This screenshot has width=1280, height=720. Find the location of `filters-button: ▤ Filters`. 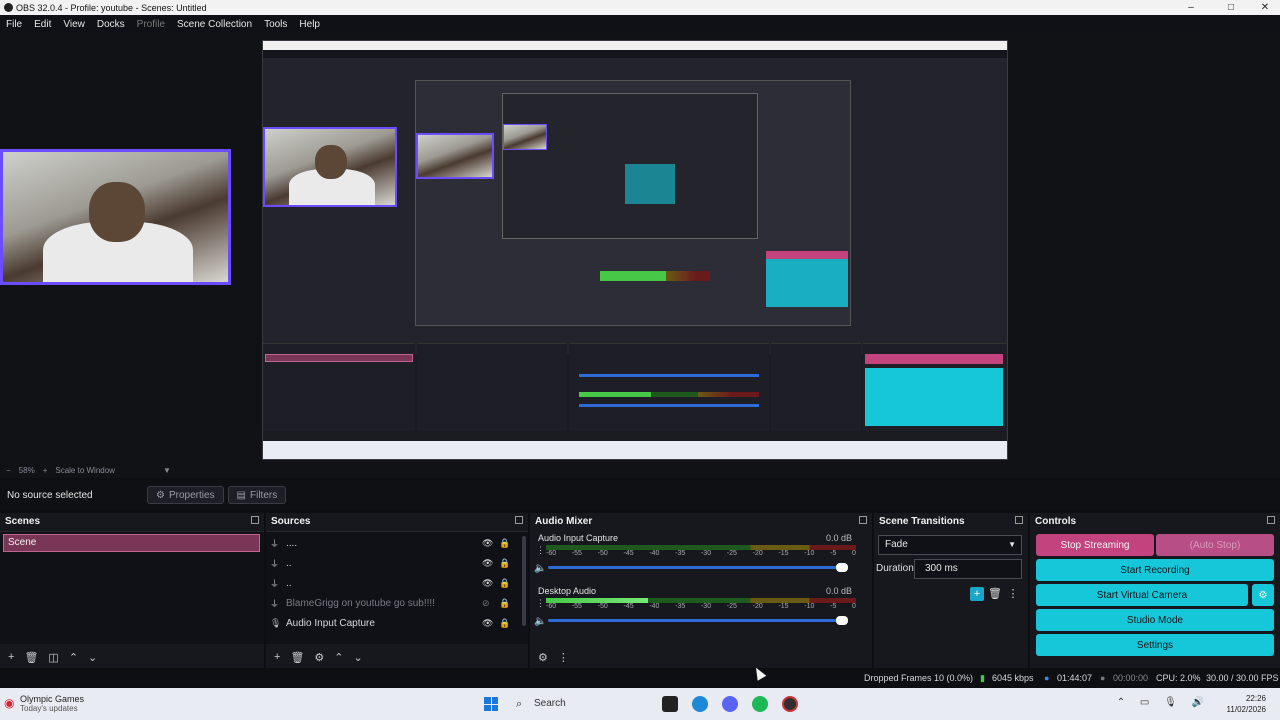

filters-button: ▤ Filters is located at coordinates (257, 495).